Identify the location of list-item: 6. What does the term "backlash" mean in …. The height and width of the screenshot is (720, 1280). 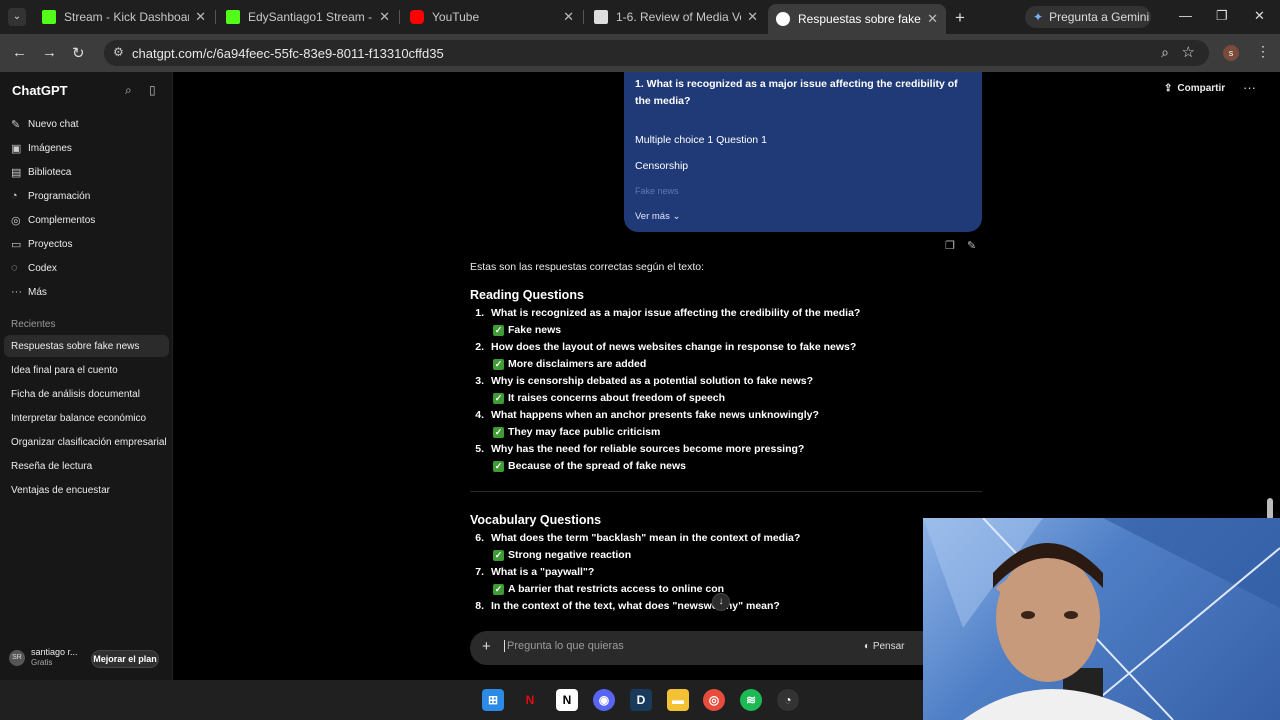
(726, 546).